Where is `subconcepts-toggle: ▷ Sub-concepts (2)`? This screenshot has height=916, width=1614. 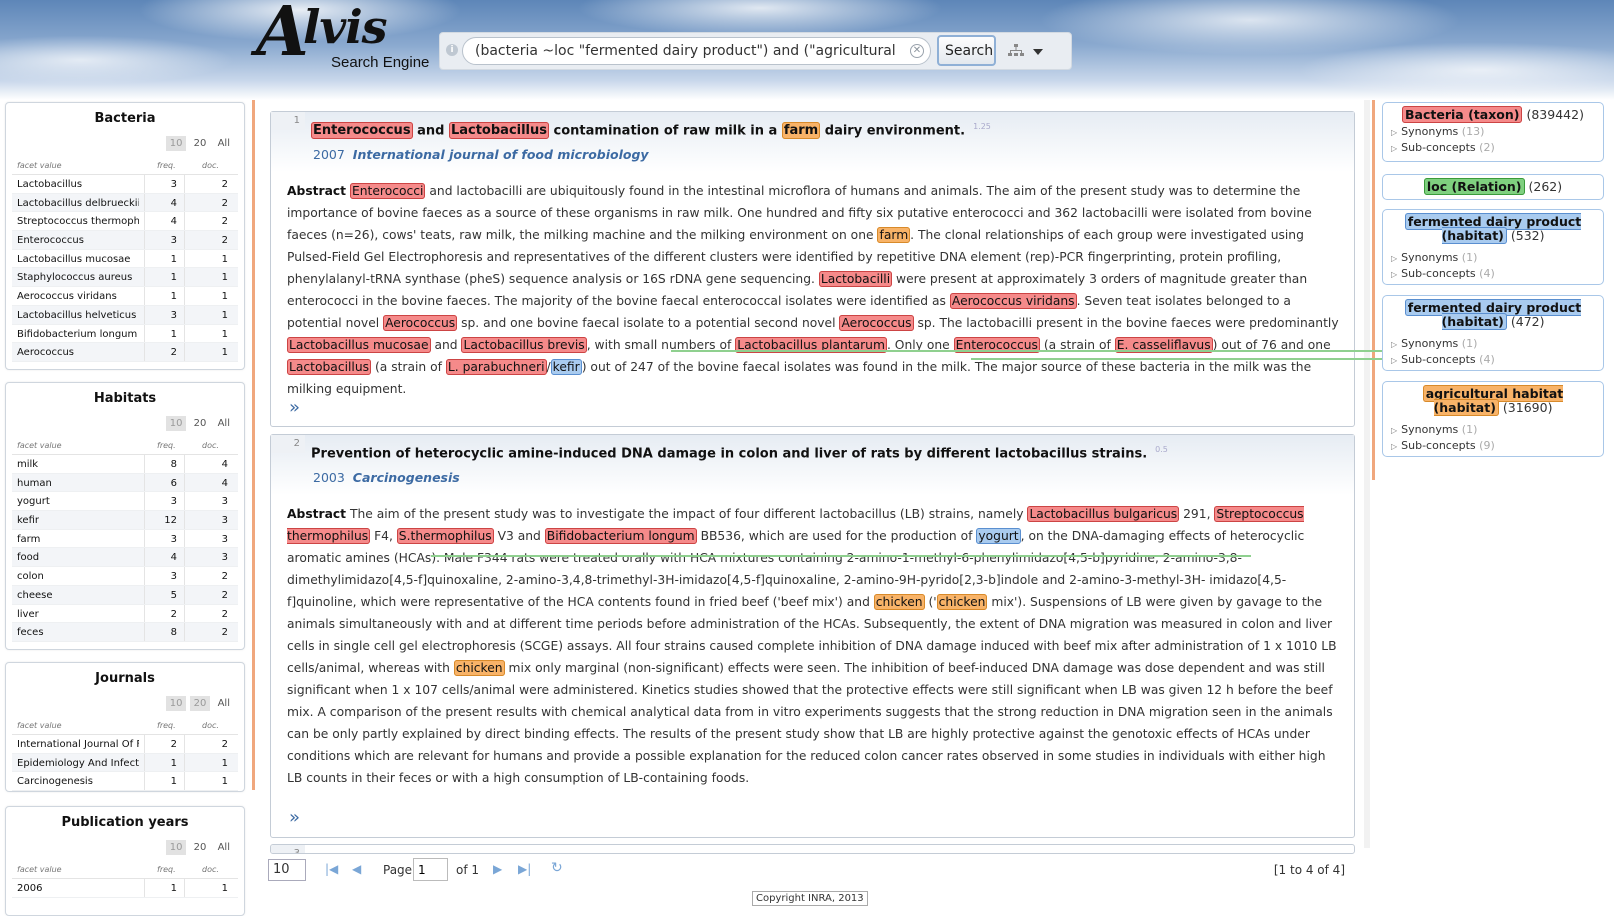
subconcepts-toggle: ▷ Sub-concepts (2) is located at coordinates (1497, 147).